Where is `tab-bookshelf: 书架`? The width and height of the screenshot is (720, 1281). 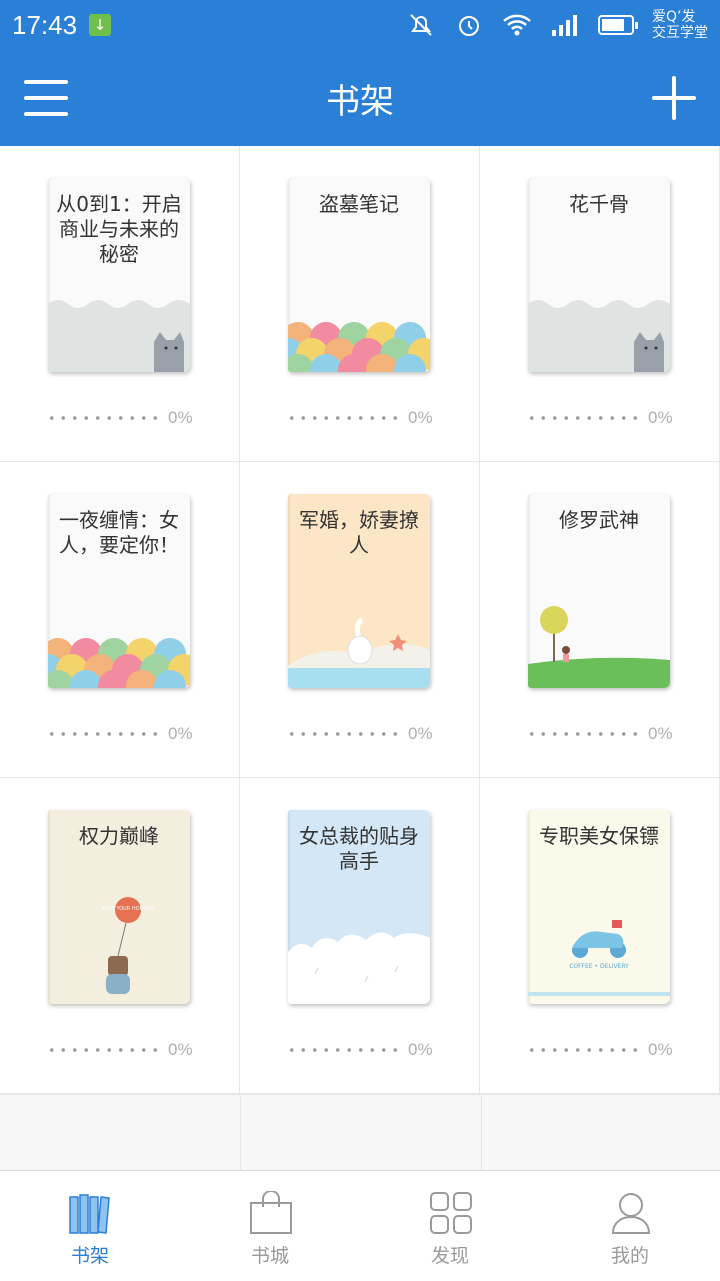
tab-bookshelf: 书架 is located at coordinates (90, 1226).